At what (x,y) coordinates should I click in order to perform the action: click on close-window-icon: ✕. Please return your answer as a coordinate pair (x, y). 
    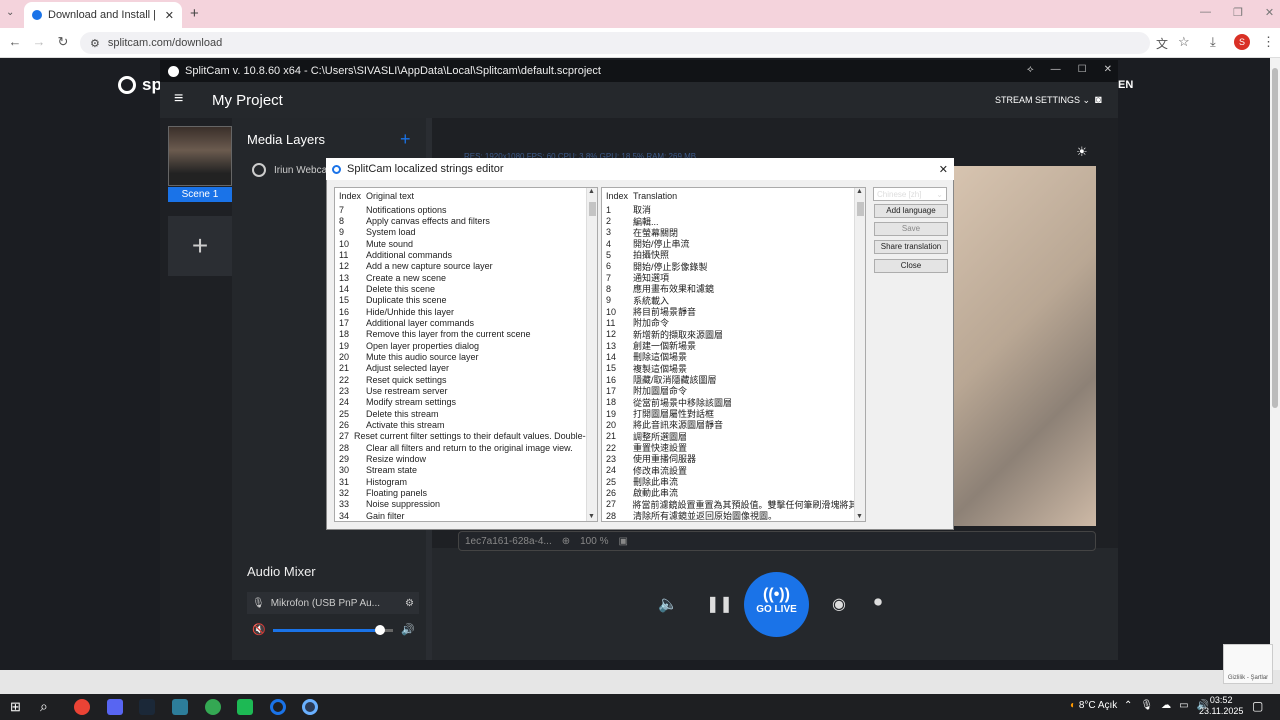
    Looking at the image, I should click on (1269, 12).